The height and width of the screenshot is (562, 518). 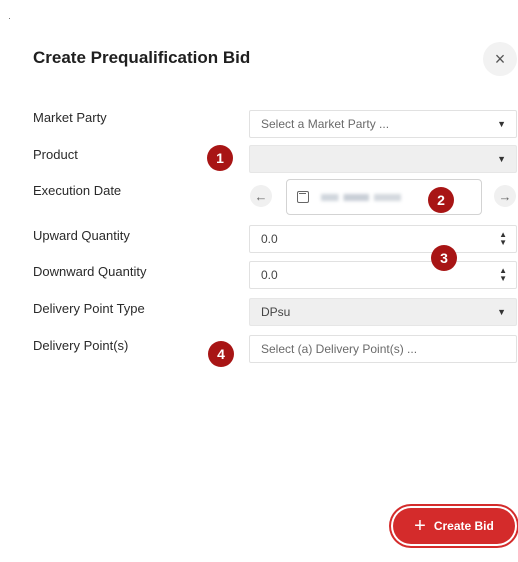 What do you see at coordinates (81, 345) in the screenshot?
I see `delivery-points-label: Delivery Point(s)` at bounding box center [81, 345].